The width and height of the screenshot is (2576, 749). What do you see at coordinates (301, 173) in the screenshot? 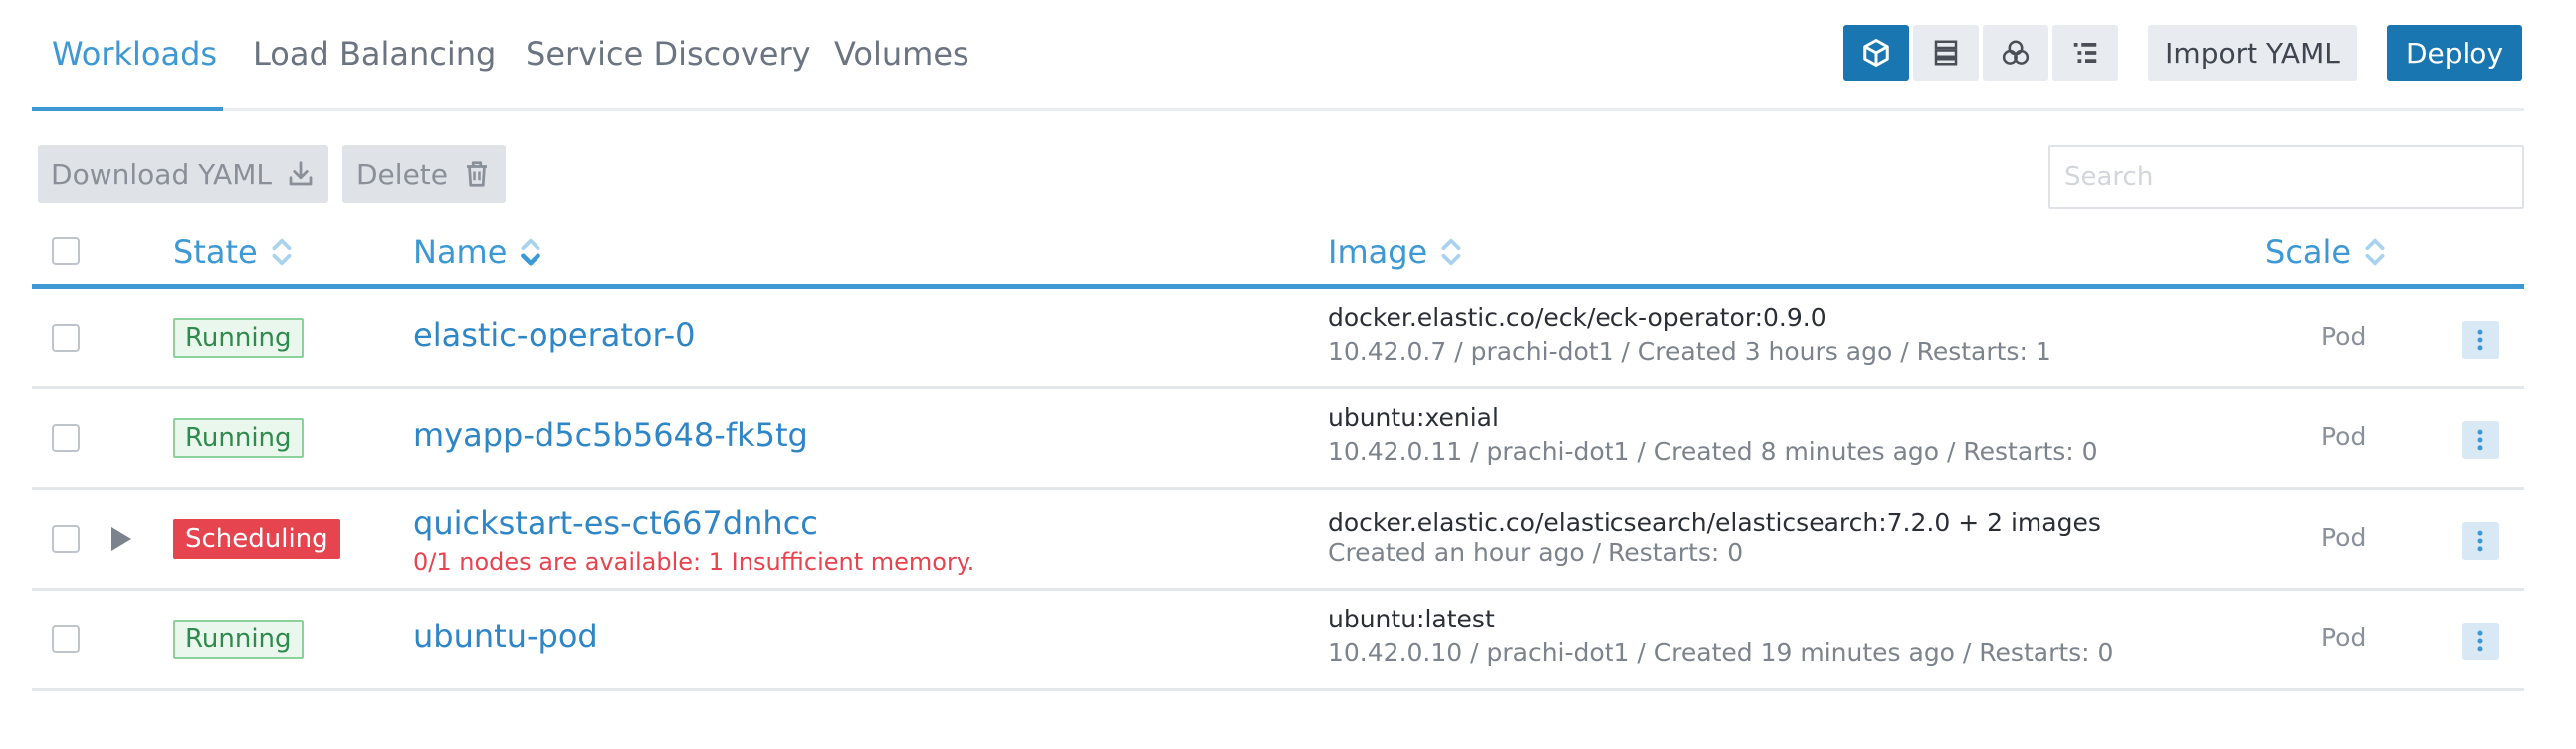
I see `download-icon` at bounding box center [301, 173].